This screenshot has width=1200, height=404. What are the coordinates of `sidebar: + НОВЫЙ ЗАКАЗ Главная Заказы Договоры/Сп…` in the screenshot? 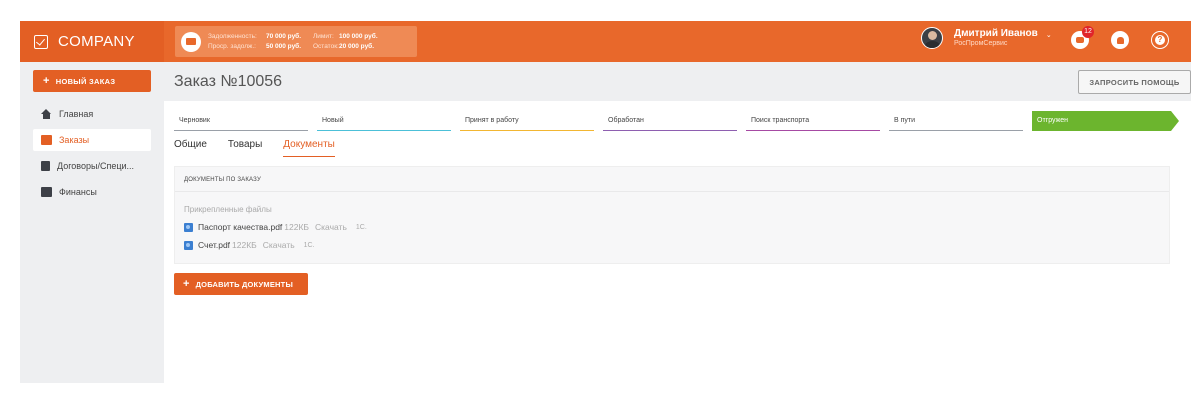 It's located at (92, 222).